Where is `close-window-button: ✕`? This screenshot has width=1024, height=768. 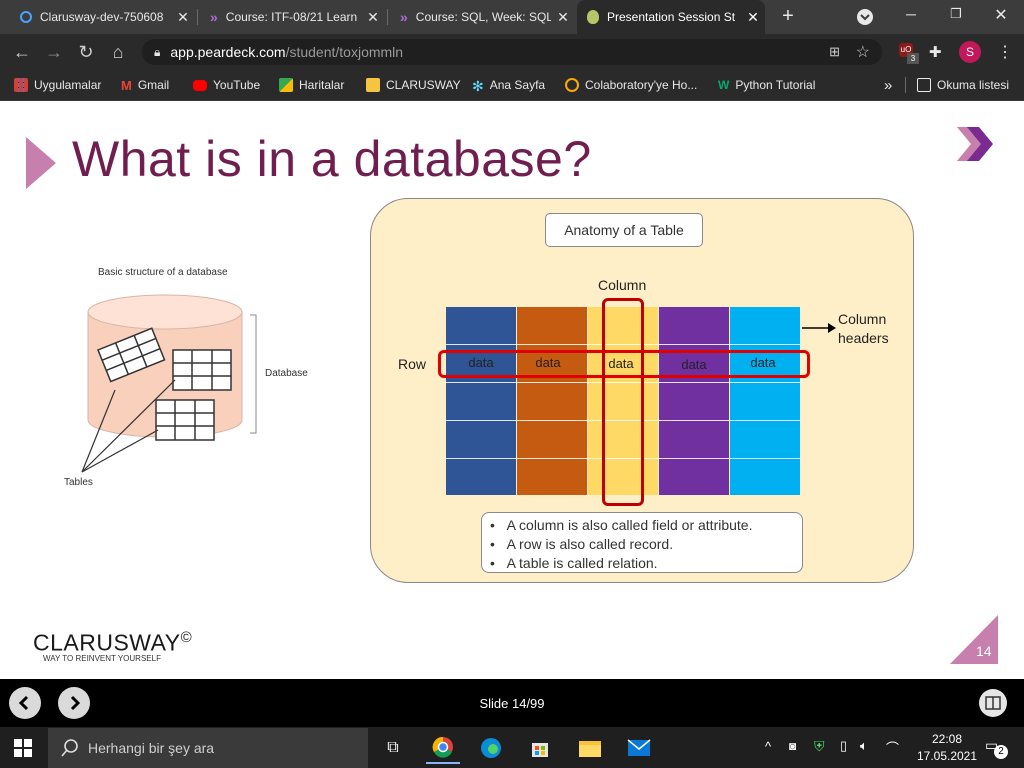 close-window-button: ✕ is located at coordinates (1001, 15).